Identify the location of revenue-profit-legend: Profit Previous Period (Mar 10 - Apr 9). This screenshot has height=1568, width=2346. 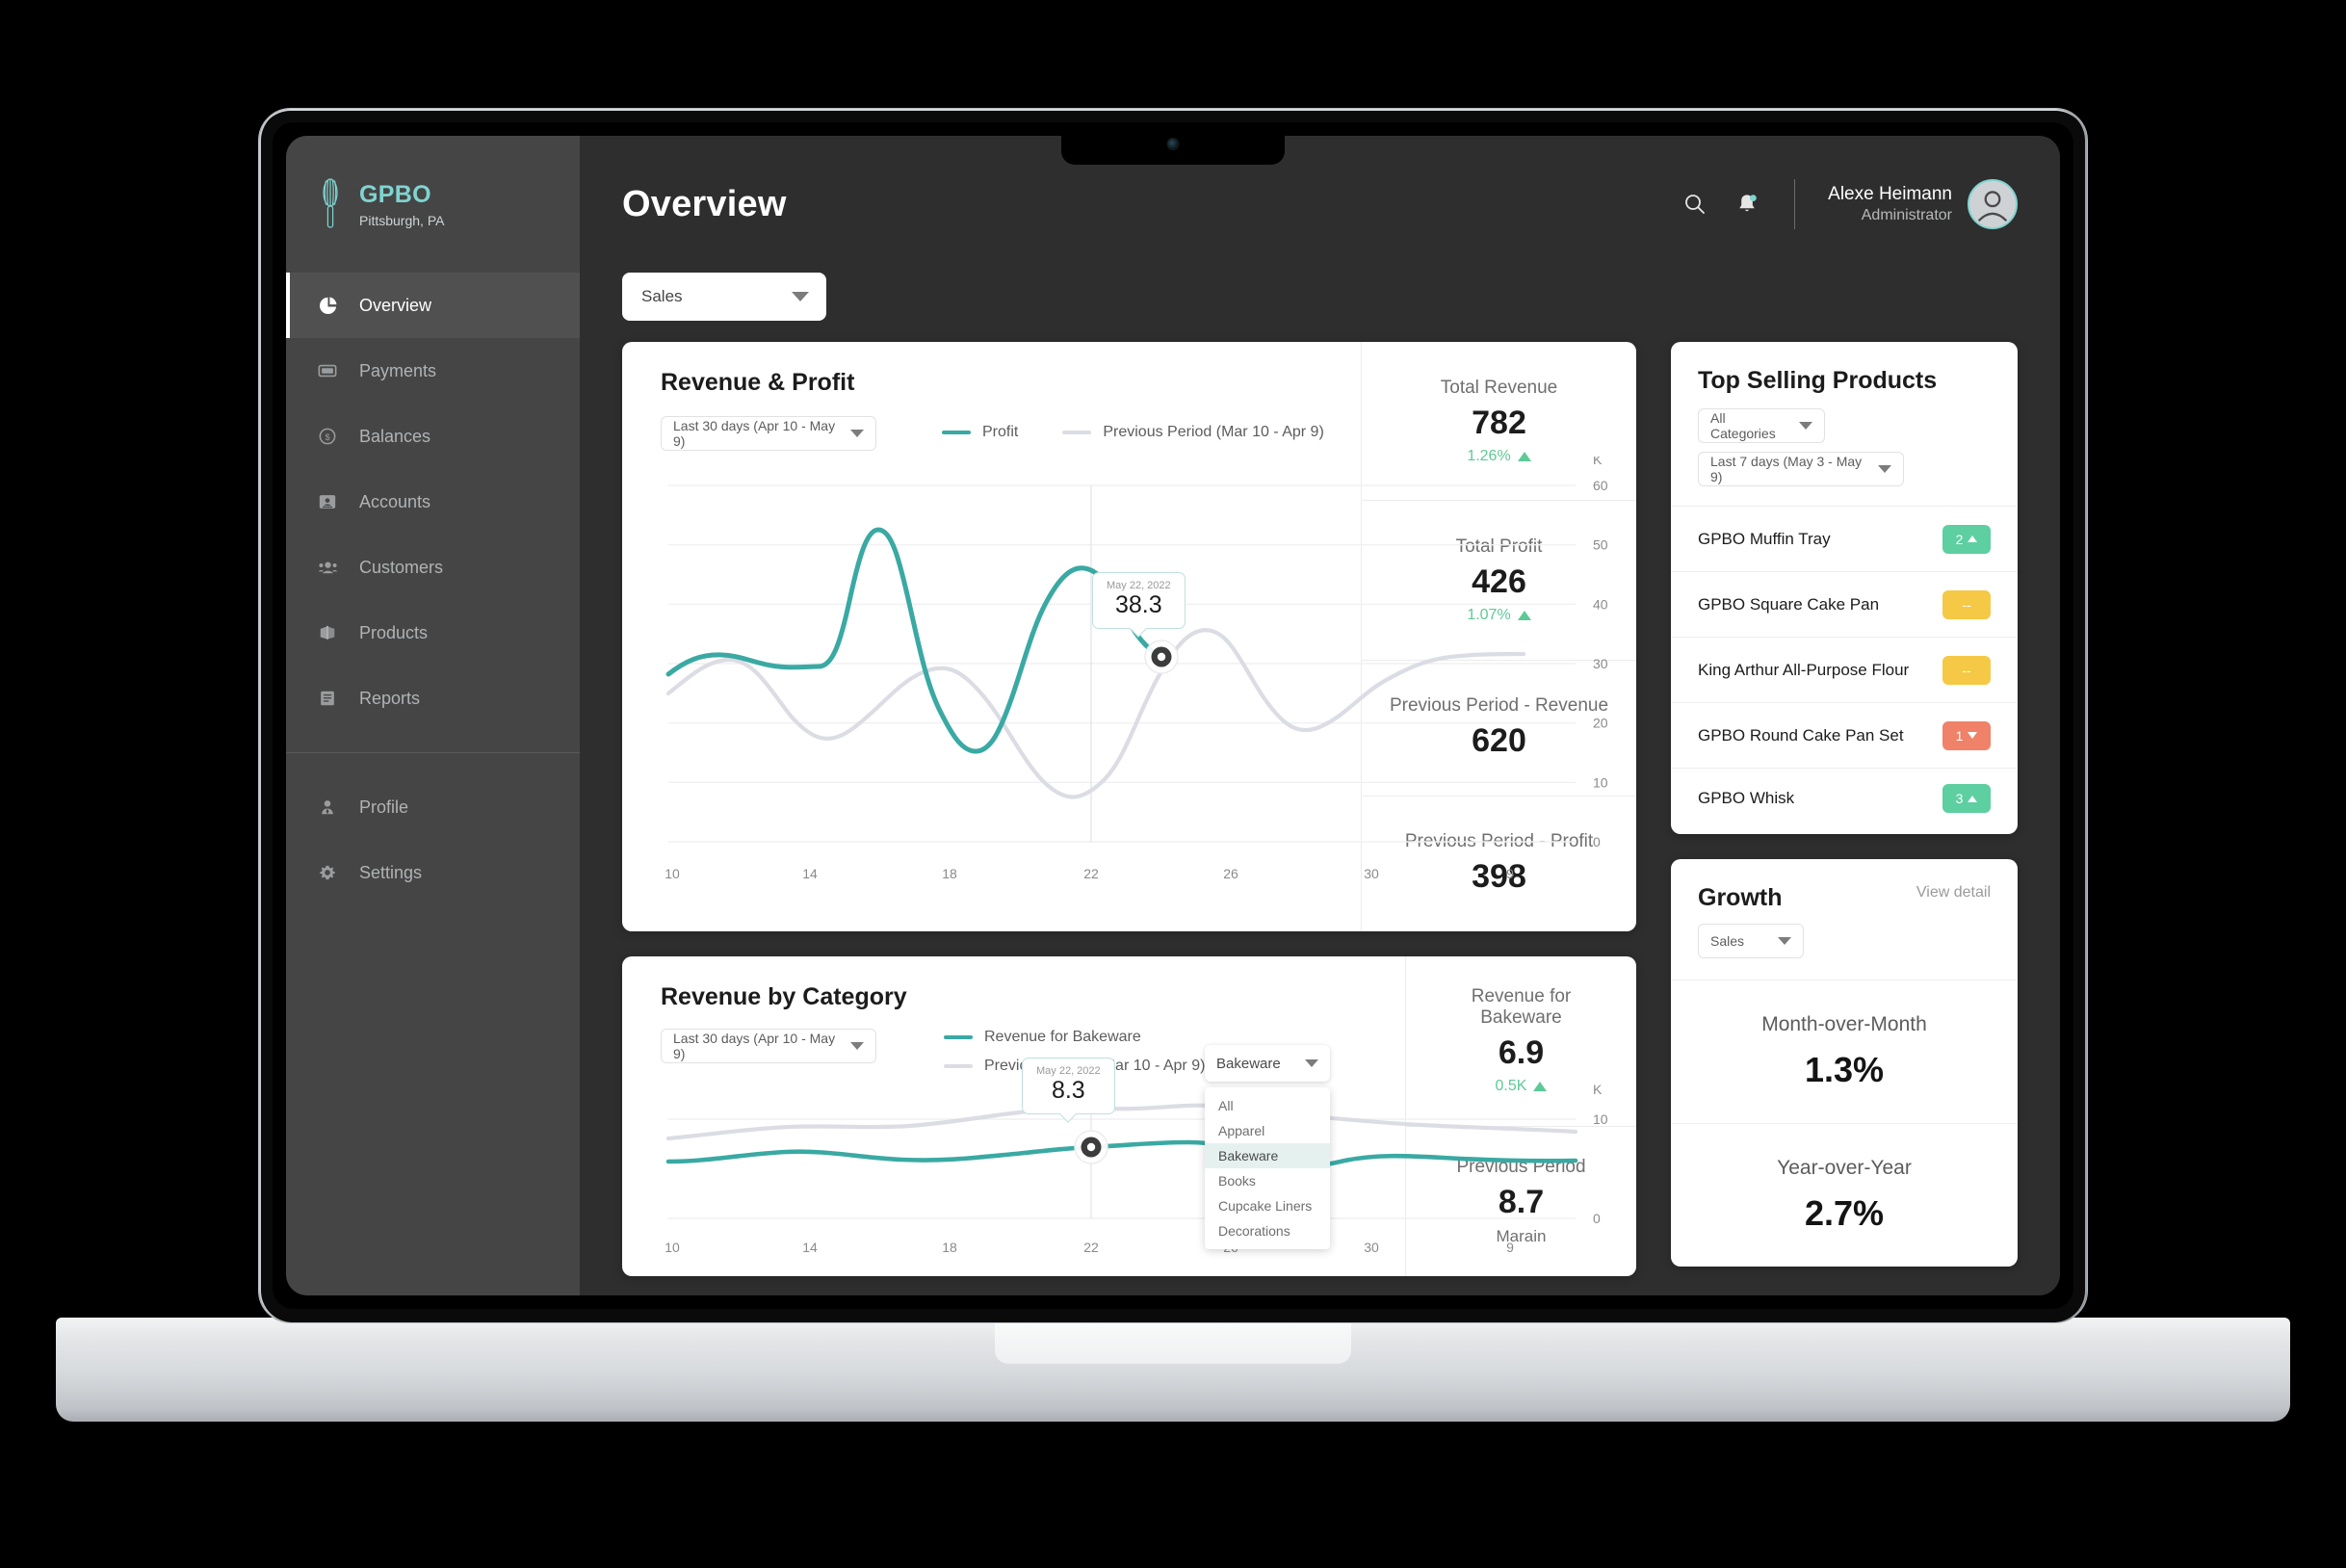
(1133, 428).